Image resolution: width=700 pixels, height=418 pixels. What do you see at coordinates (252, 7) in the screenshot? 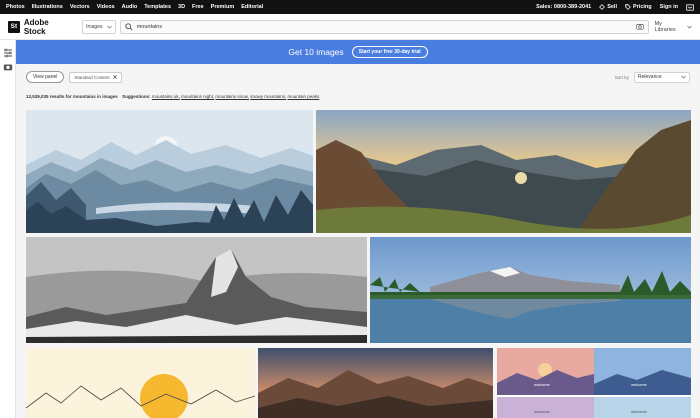
I see `nav-editorial: Editorial` at bounding box center [252, 7].